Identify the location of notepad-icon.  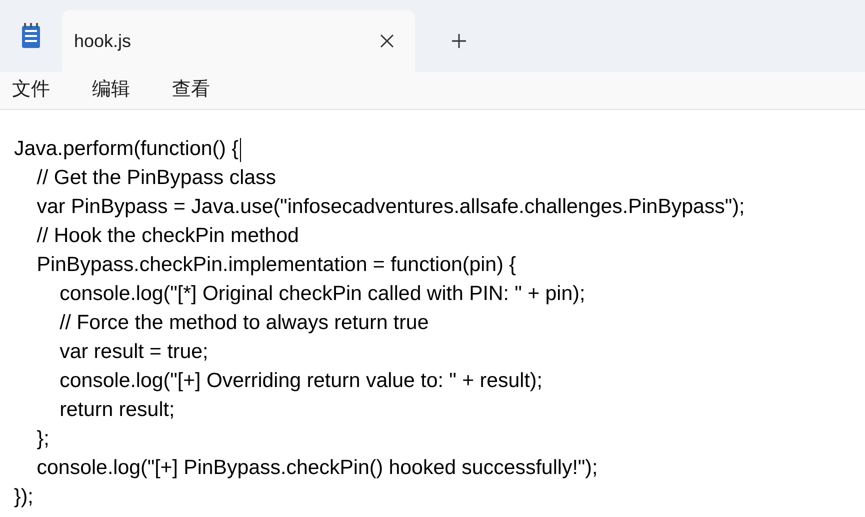
(31, 36).